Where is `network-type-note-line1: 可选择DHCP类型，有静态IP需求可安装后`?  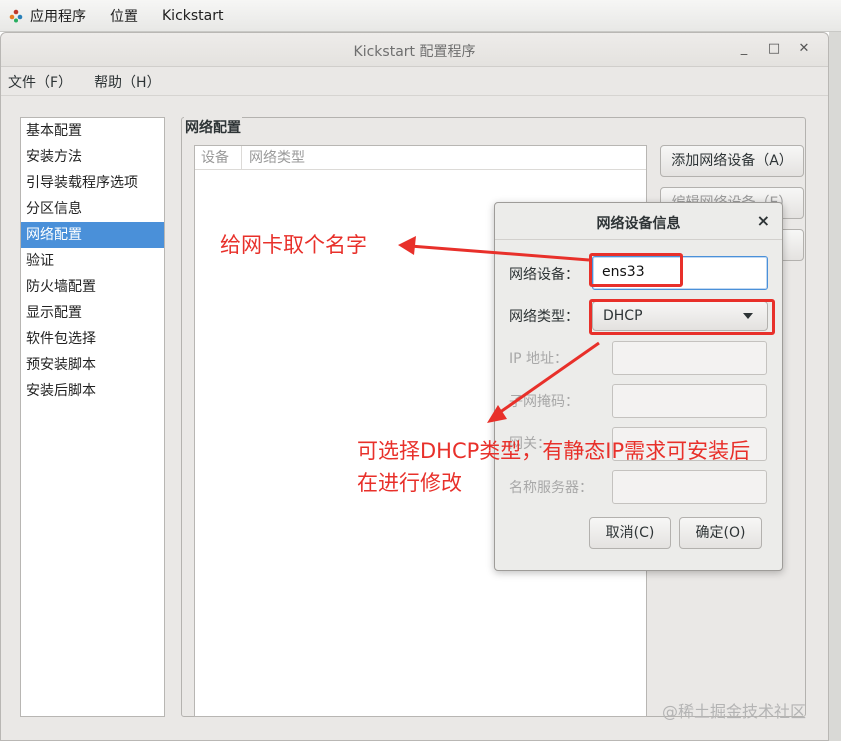 network-type-note-line1: 可选择DHCP类型，有静态IP需求可安装后 is located at coordinates (554, 451).